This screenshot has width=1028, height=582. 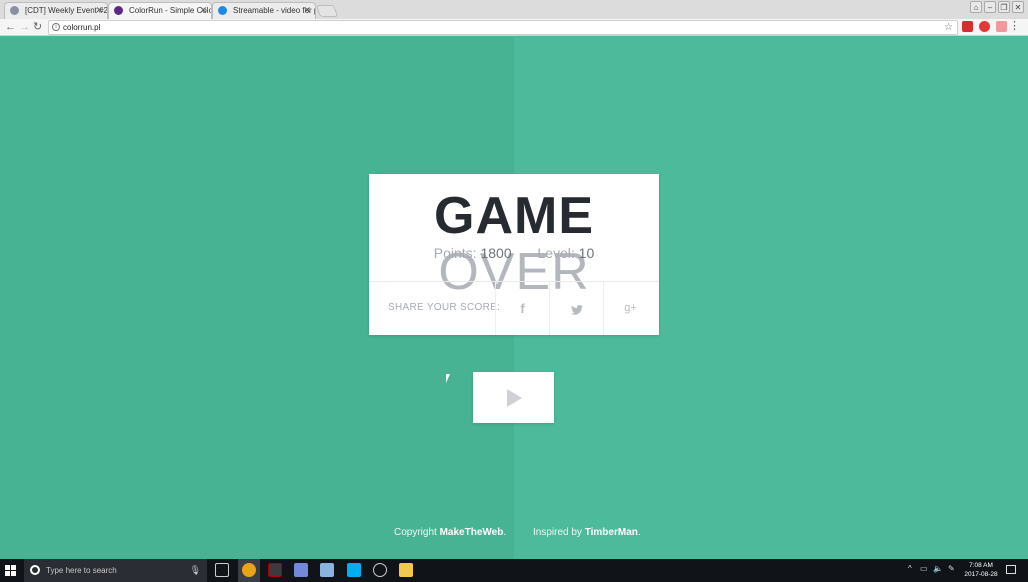 What do you see at coordinates (406, 570) in the screenshot?
I see `file-explorer-icon` at bounding box center [406, 570].